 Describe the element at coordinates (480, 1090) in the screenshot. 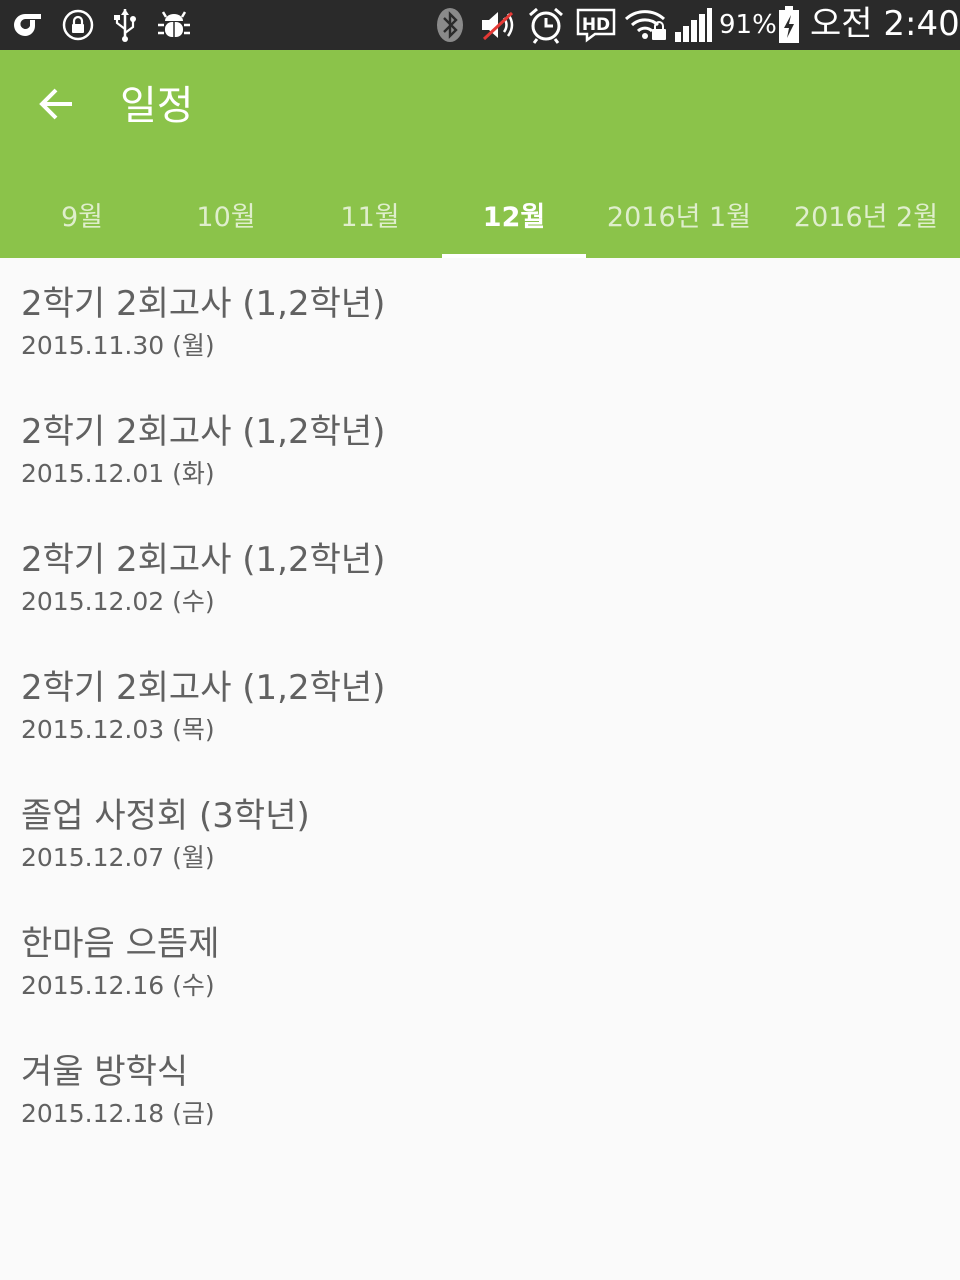

I see `list-item: 겨울 방학식 2015.12.18 (금)` at that location.